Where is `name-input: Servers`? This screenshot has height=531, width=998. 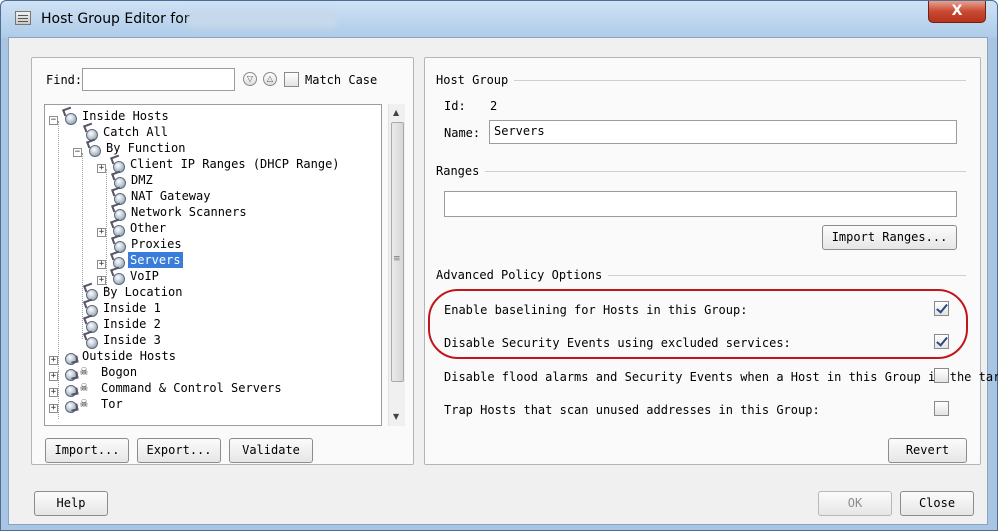 name-input: Servers is located at coordinates (723, 132).